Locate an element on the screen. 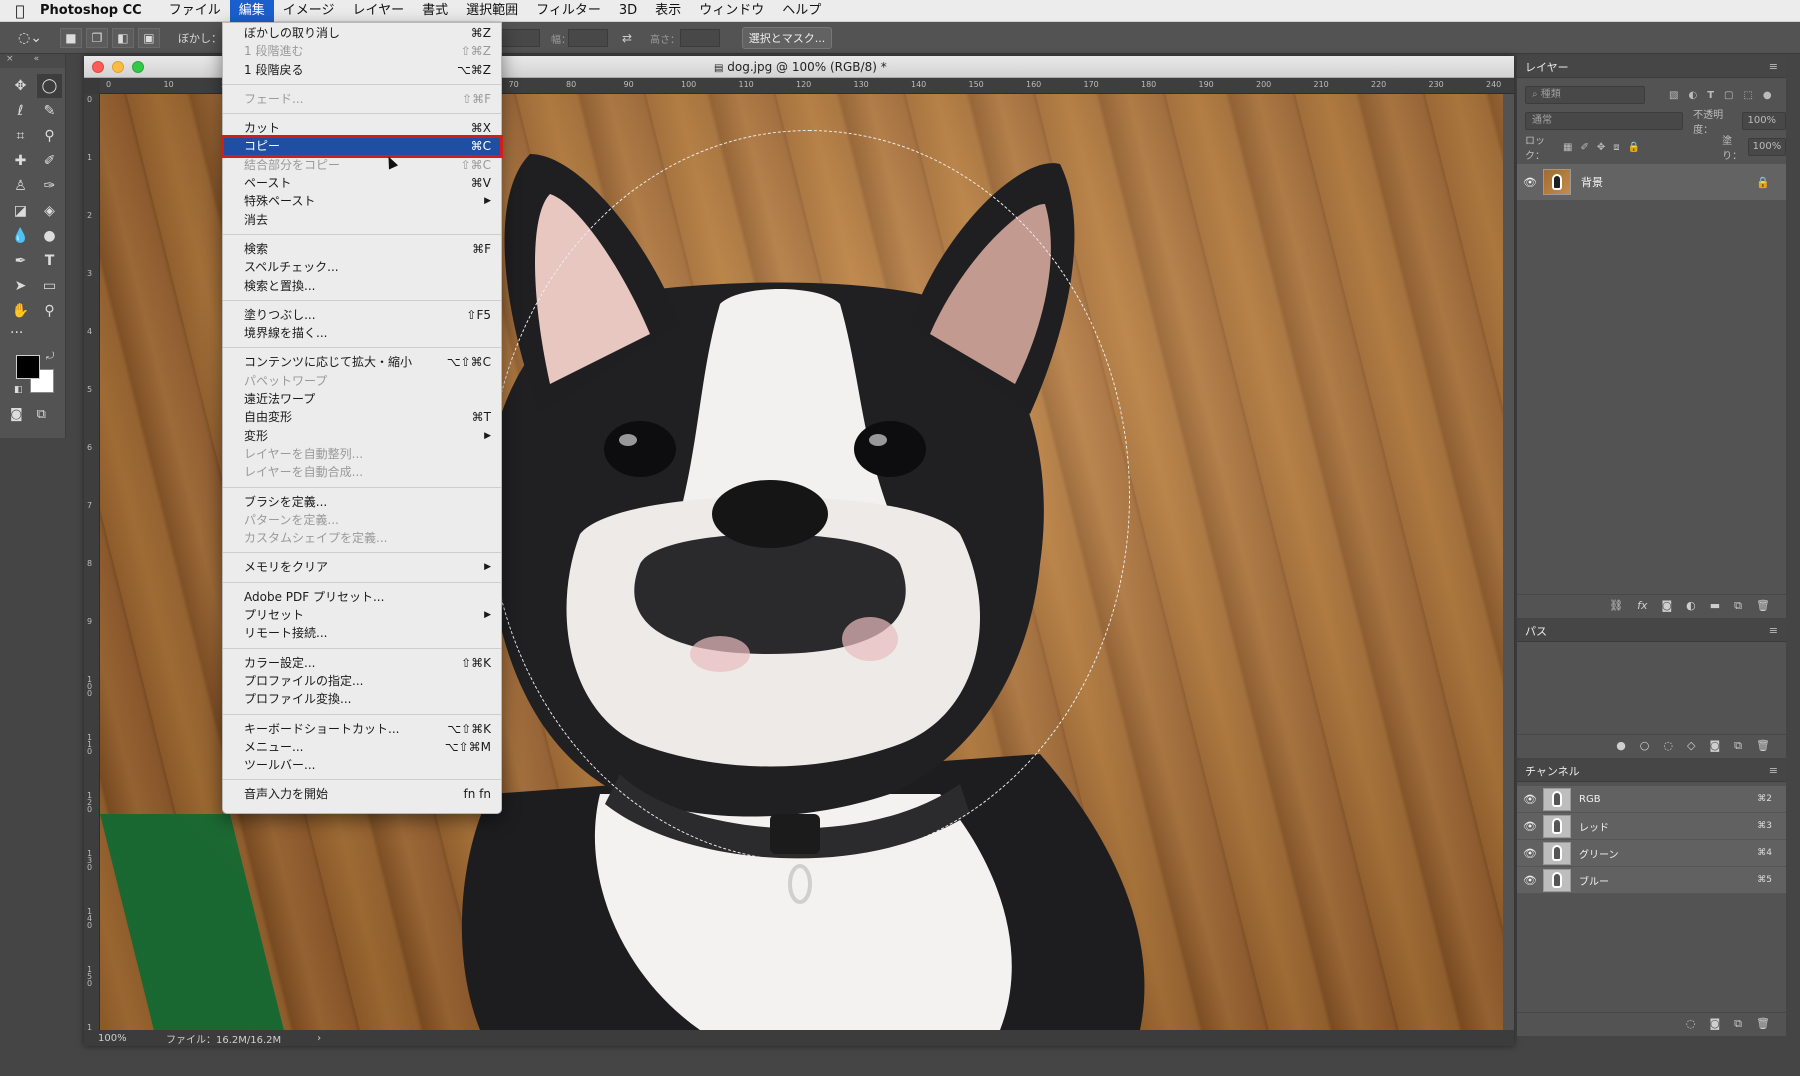 Image resolution: width=1800 pixels, height=1076 pixels. channel-visibility-eye-icon: 👁 is located at coordinates (1530, 880).